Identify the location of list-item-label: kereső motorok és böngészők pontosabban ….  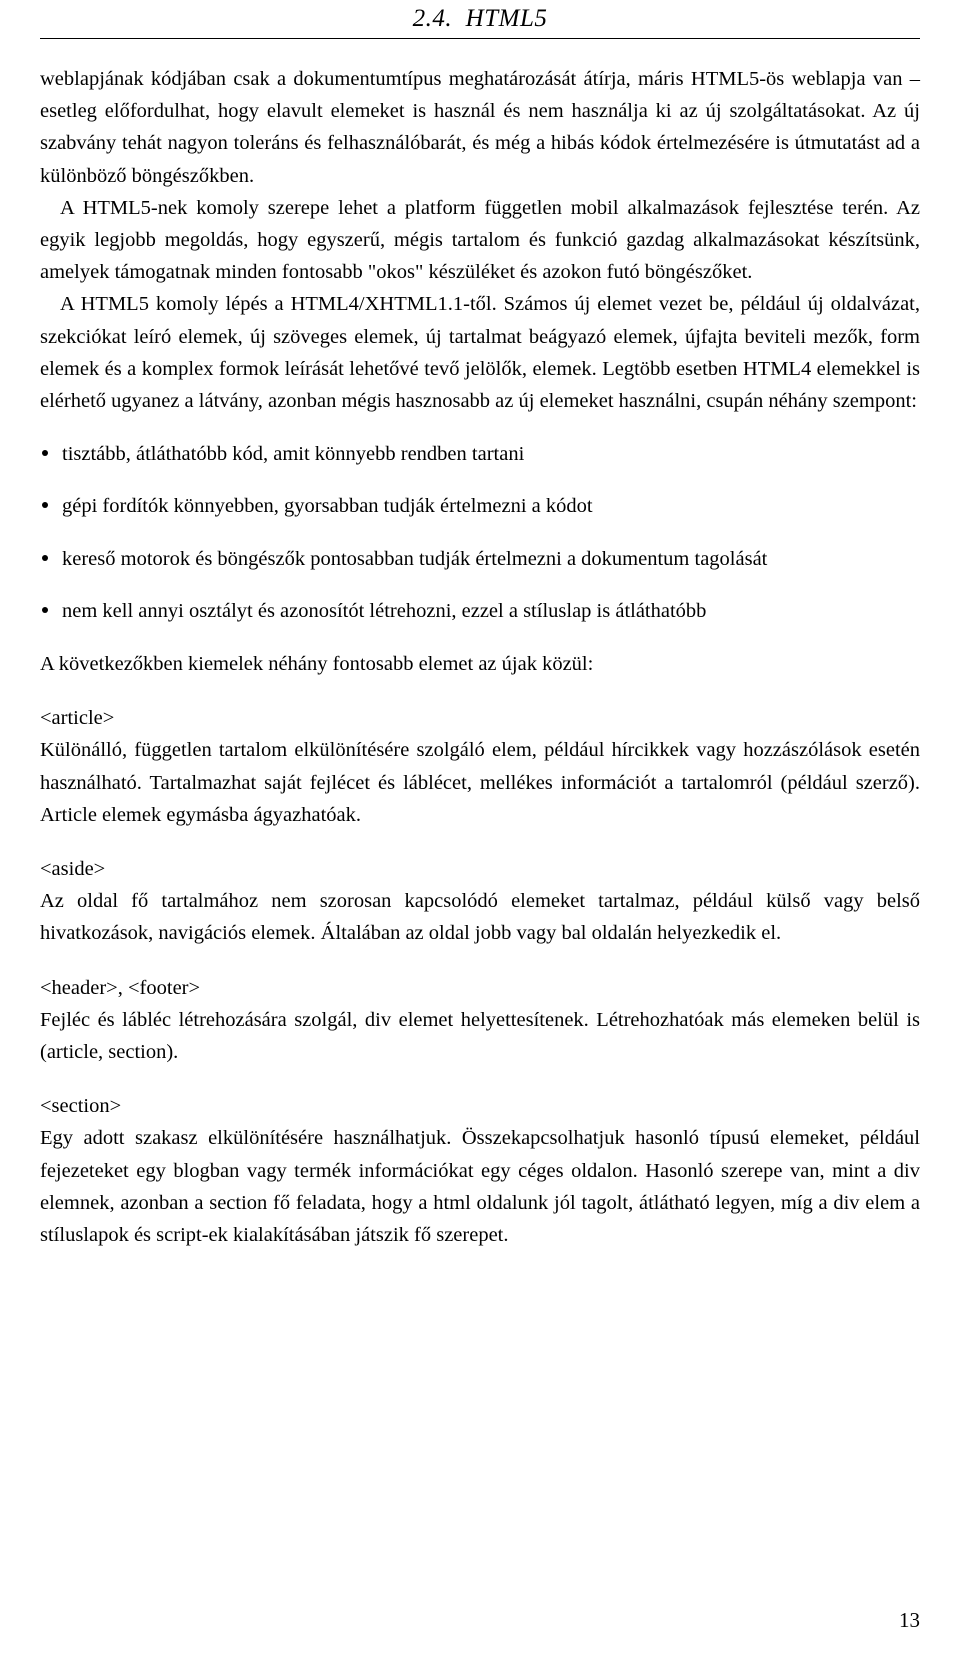
(415, 558).